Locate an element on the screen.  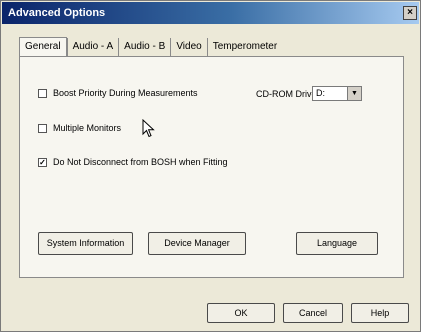
tab-temperometer: Temperometer is located at coordinates (244, 47).